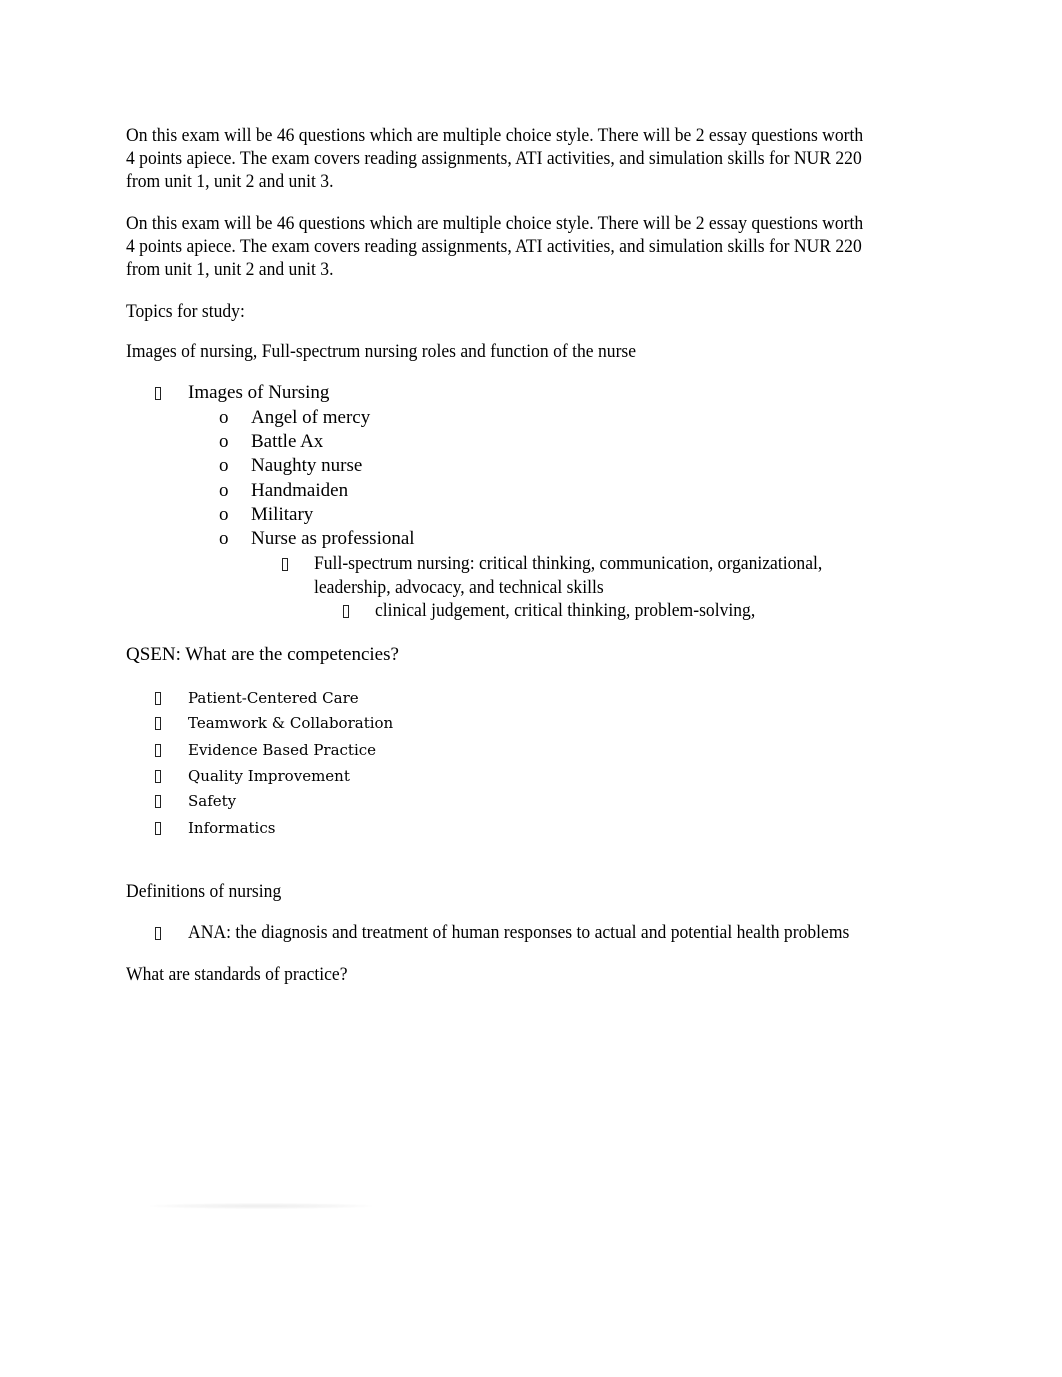 The width and height of the screenshot is (1062, 1377). What do you see at coordinates (273, 698) in the screenshot?
I see `qsen-item: Patient-Centered Care` at bounding box center [273, 698].